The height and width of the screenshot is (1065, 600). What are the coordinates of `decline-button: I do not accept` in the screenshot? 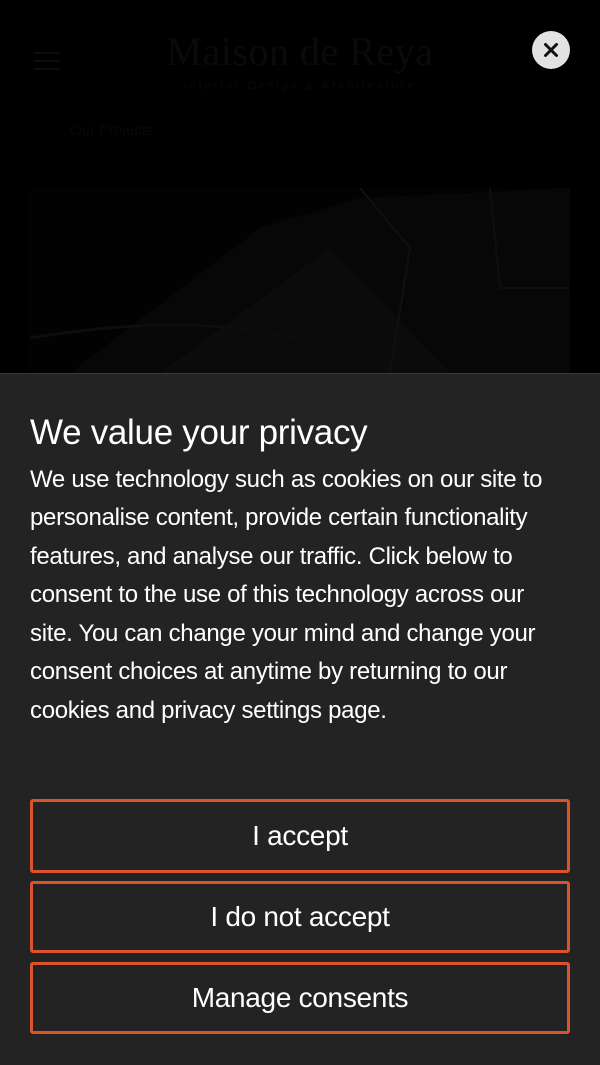 It's located at (300, 917).